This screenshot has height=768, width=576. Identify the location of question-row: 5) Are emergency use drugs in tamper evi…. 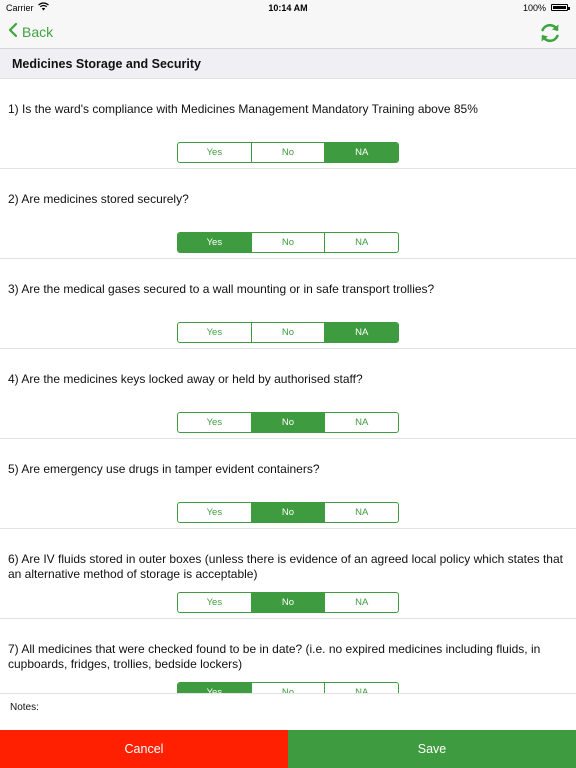
(288, 484).